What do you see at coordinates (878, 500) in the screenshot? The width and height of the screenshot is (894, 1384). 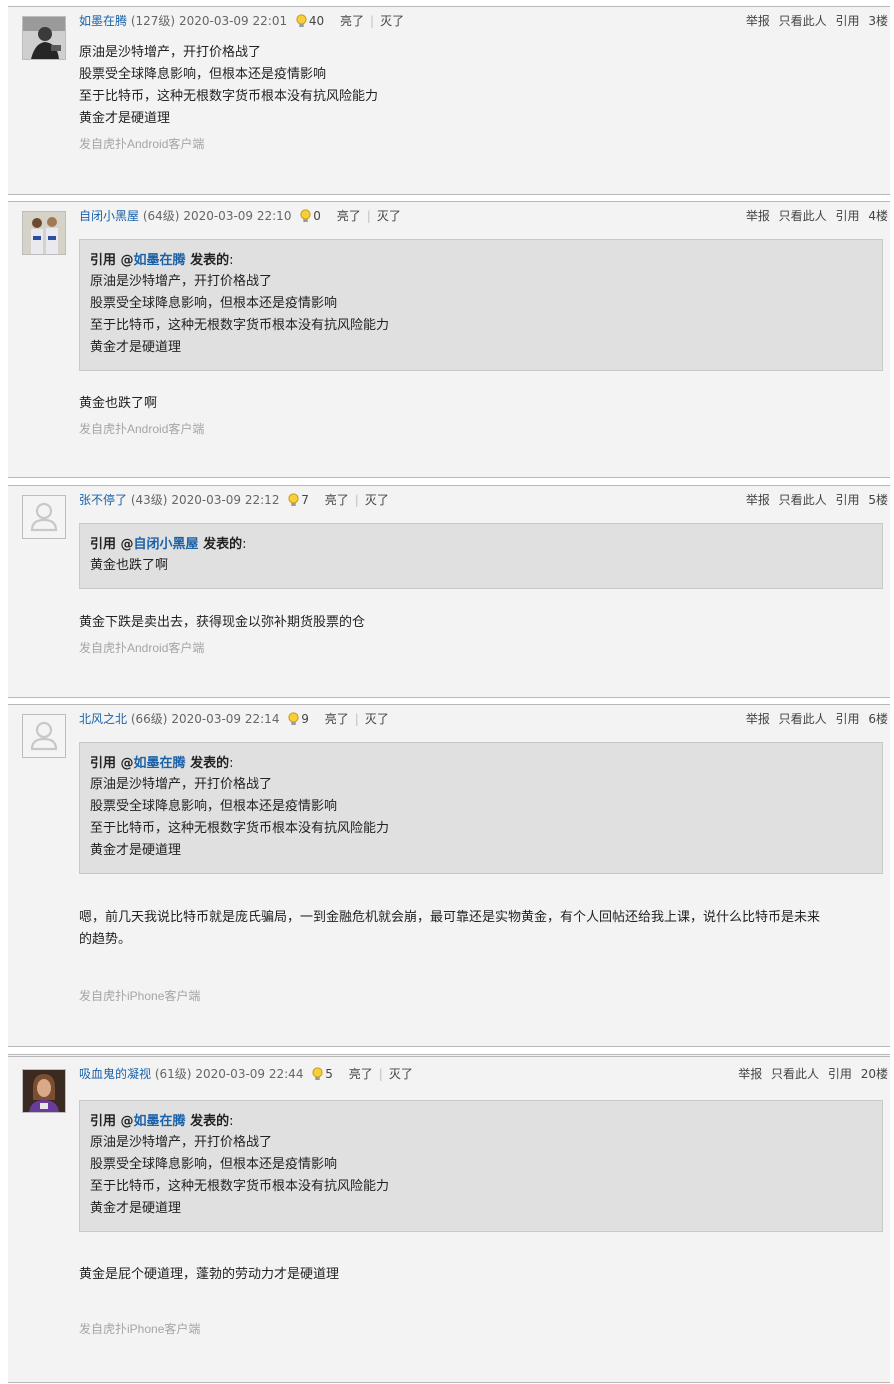 I see `floor-number: 5楼` at bounding box center [878, 500].